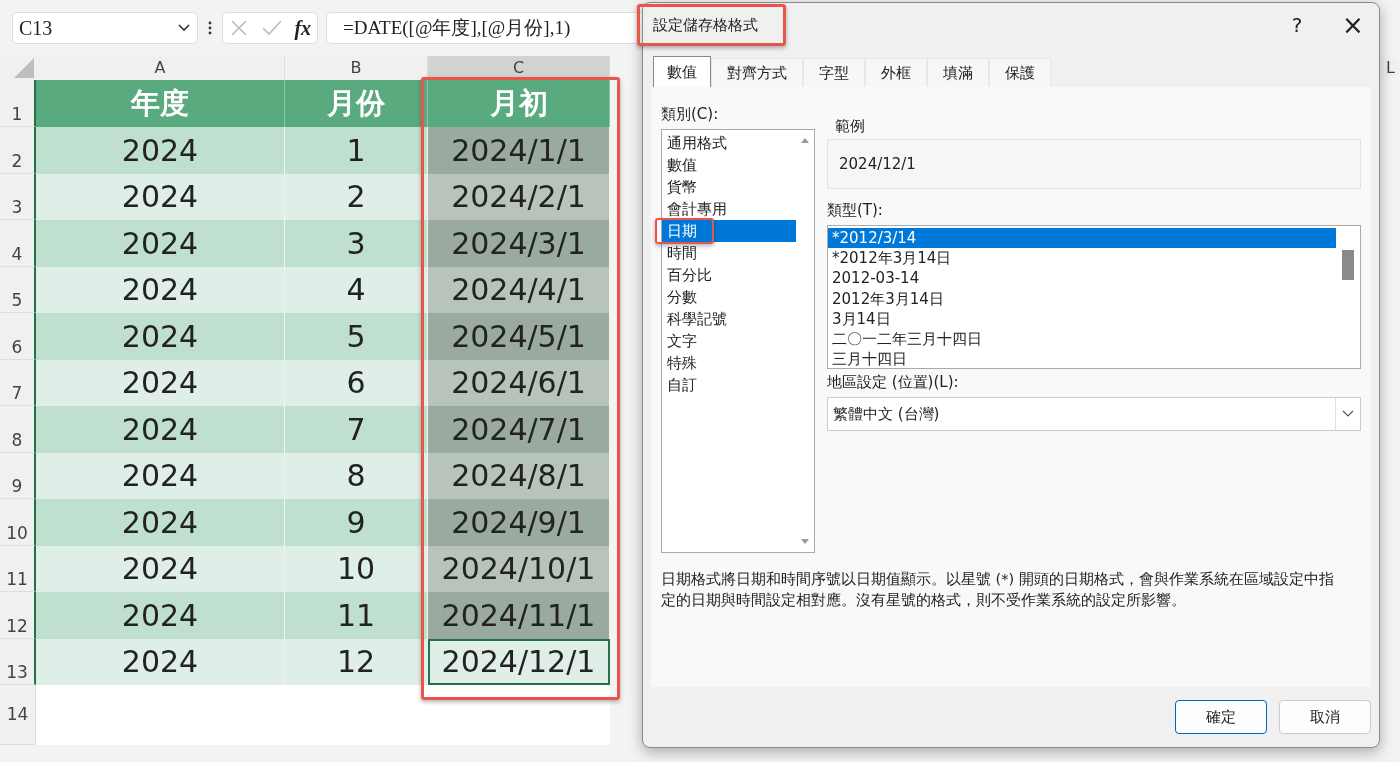  I want to click on tab: 填滿, so click(958, 72).